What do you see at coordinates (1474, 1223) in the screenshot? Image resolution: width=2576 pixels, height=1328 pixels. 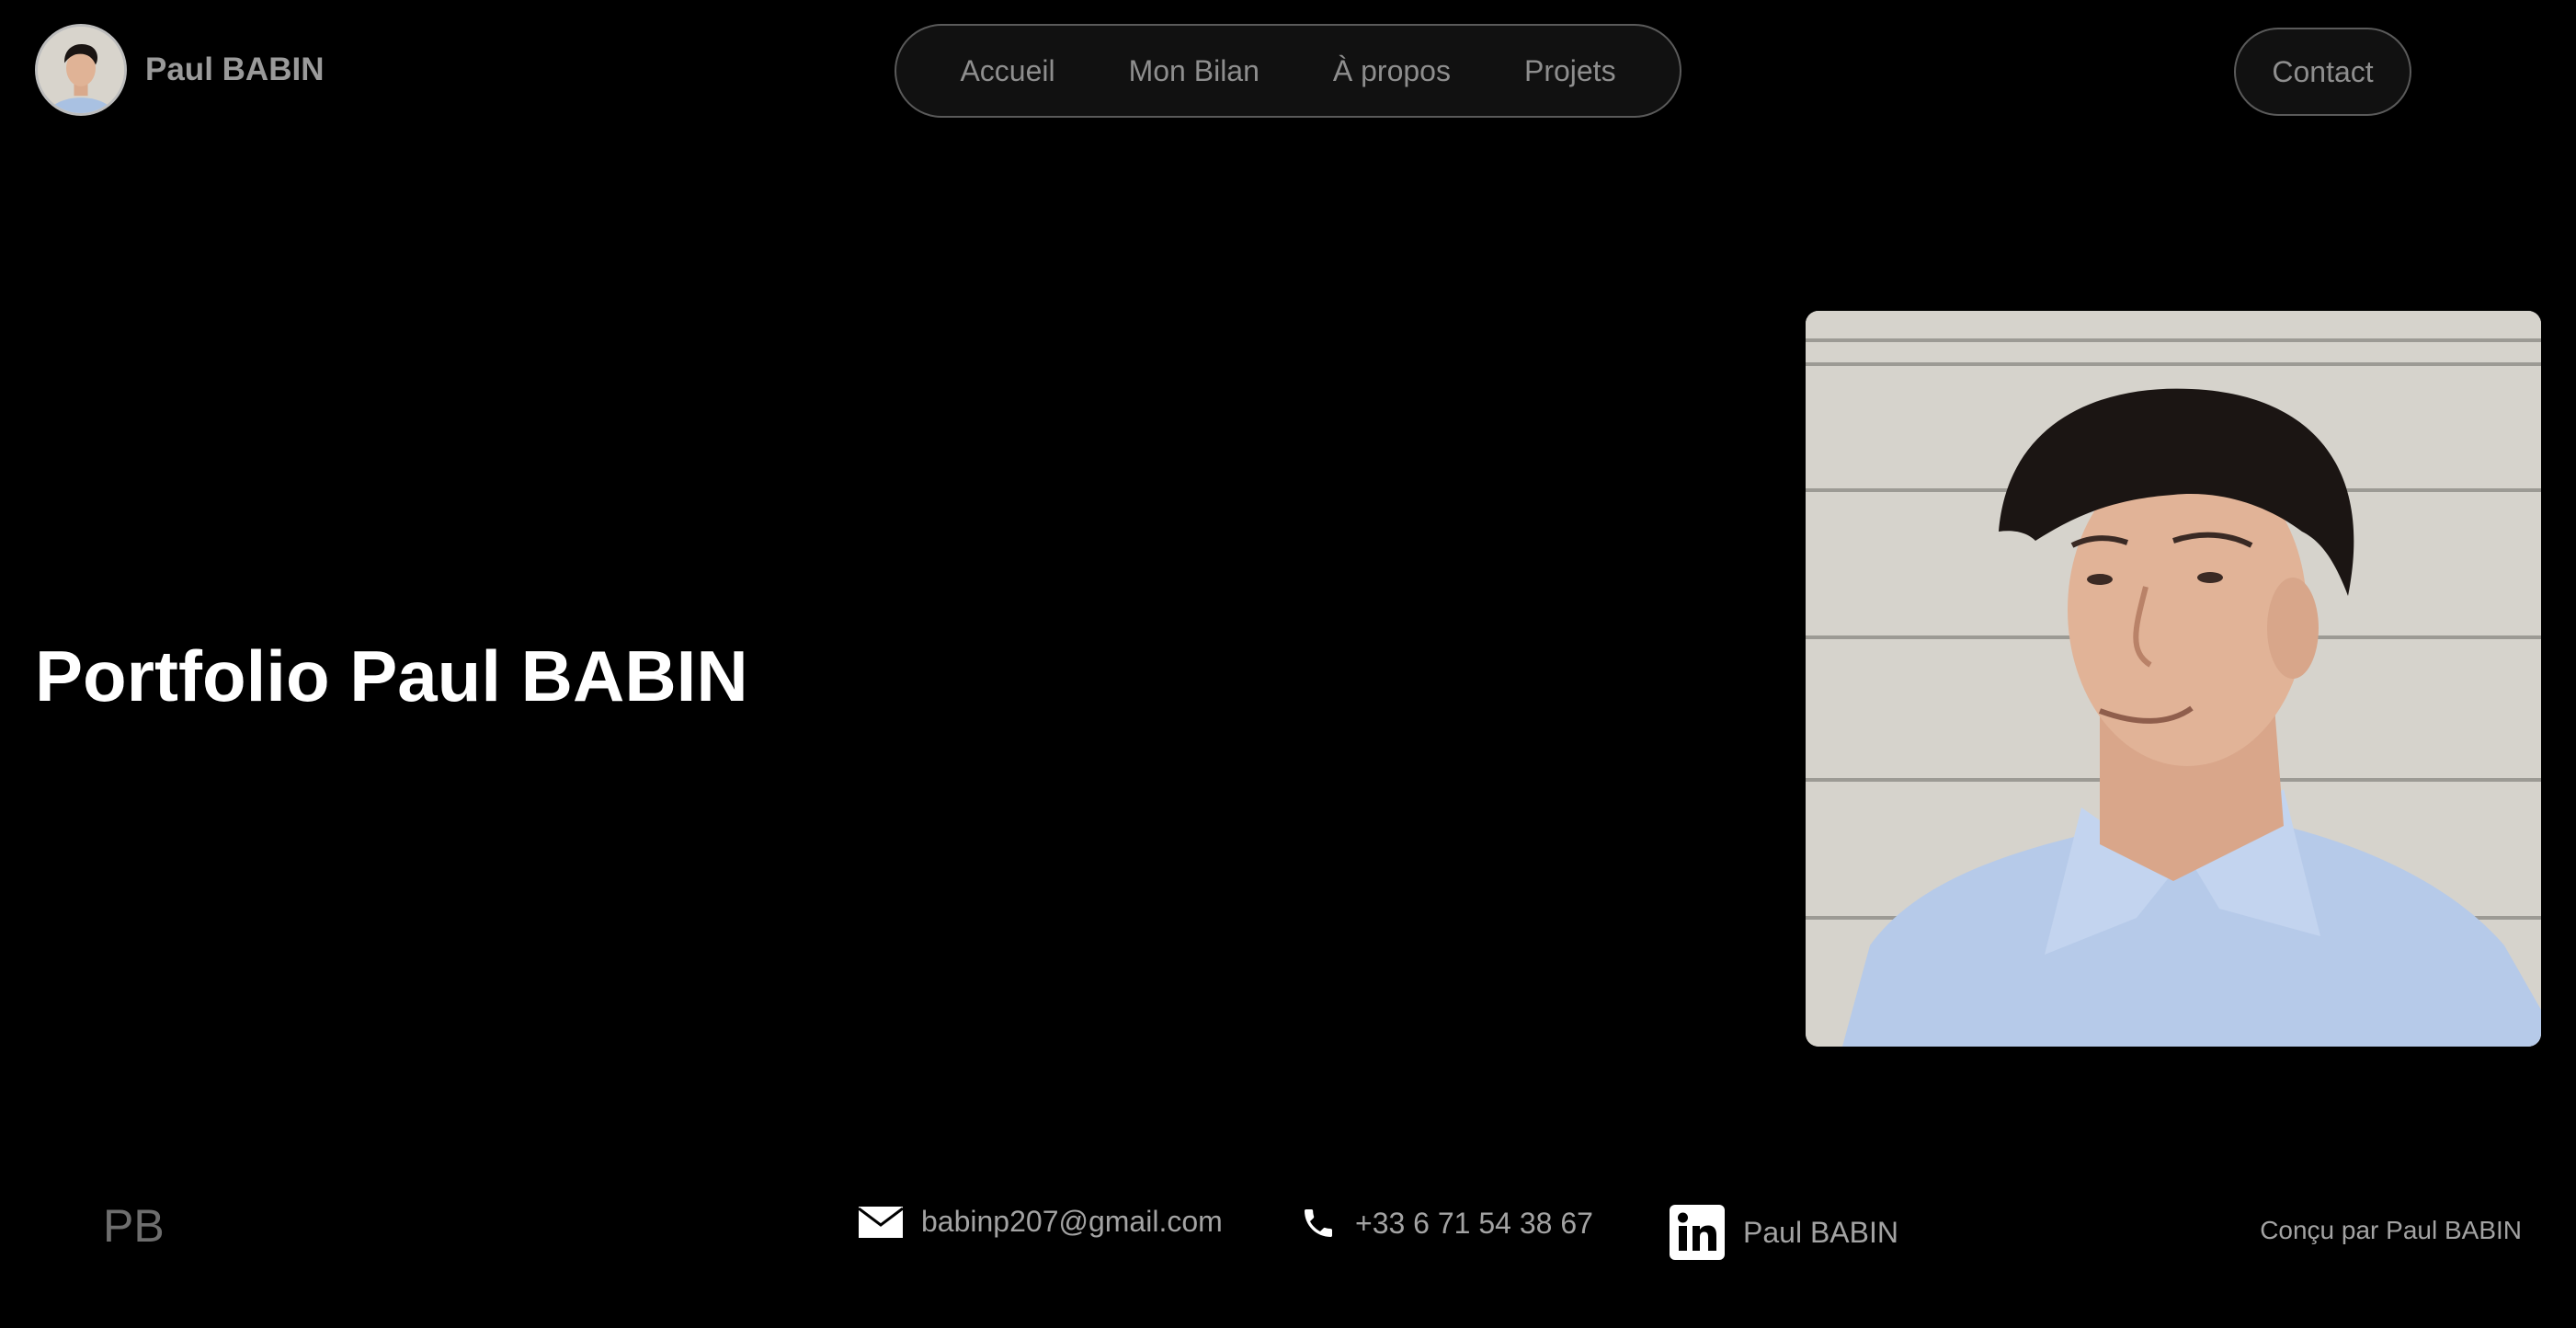 I see `footer-phone-text: +33 6 71 54 38 67` at bounding box center [1474, 1223].